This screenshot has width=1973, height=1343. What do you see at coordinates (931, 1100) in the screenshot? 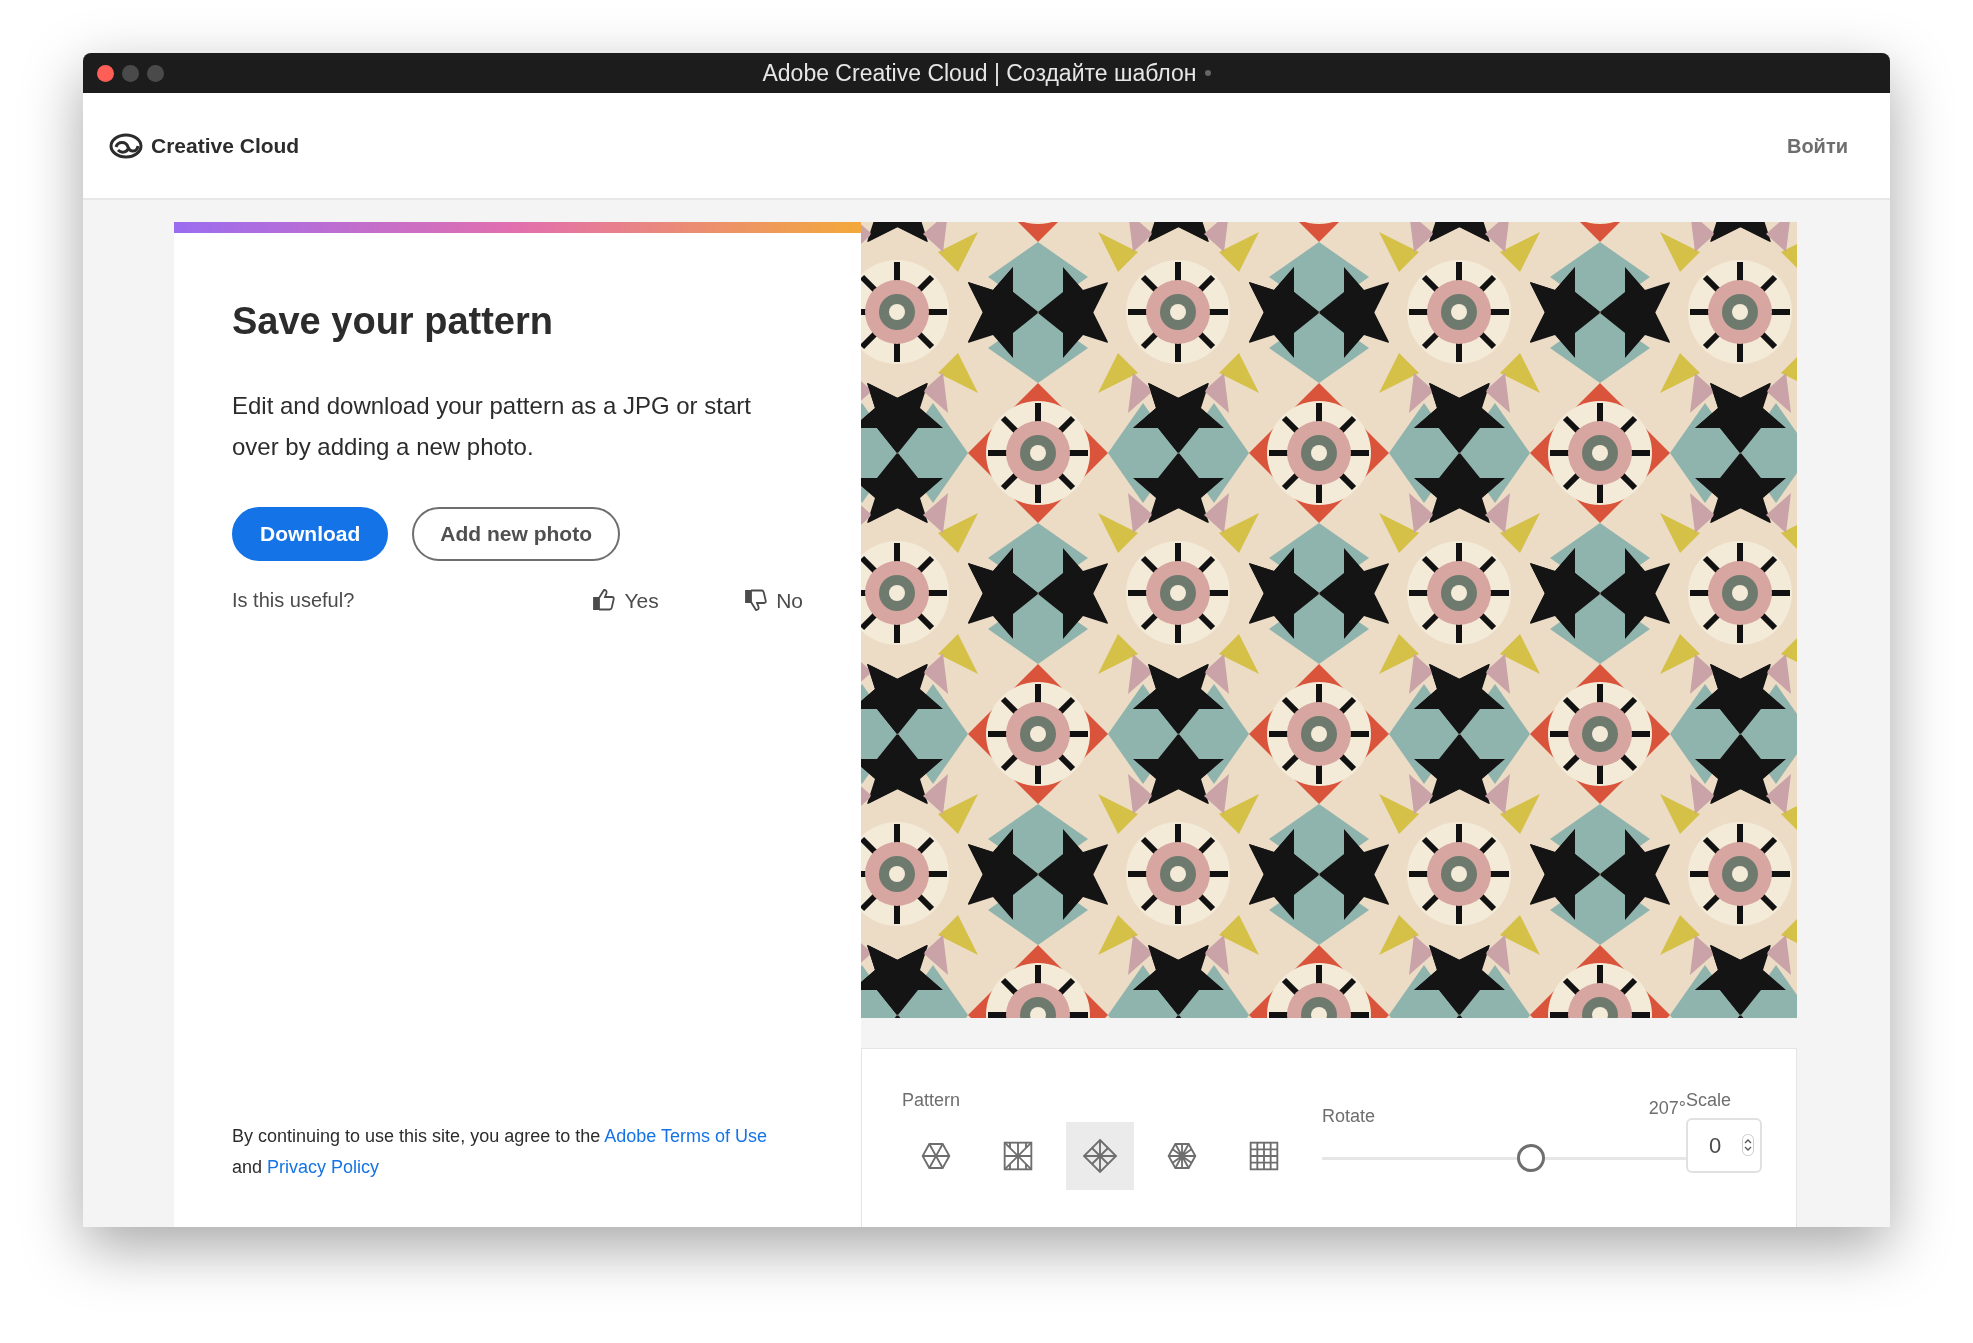
I see `pattern-label: Pattern` at bounding box center [931, 1100].